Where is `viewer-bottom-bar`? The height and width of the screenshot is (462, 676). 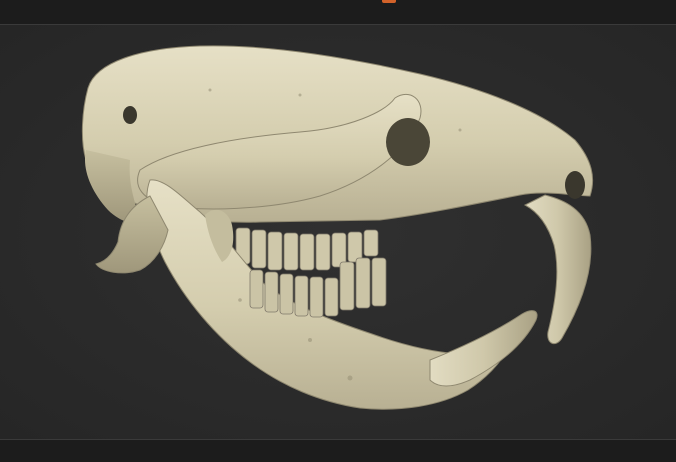
viewer-bottom-bar is located at coordinates (338, 450).